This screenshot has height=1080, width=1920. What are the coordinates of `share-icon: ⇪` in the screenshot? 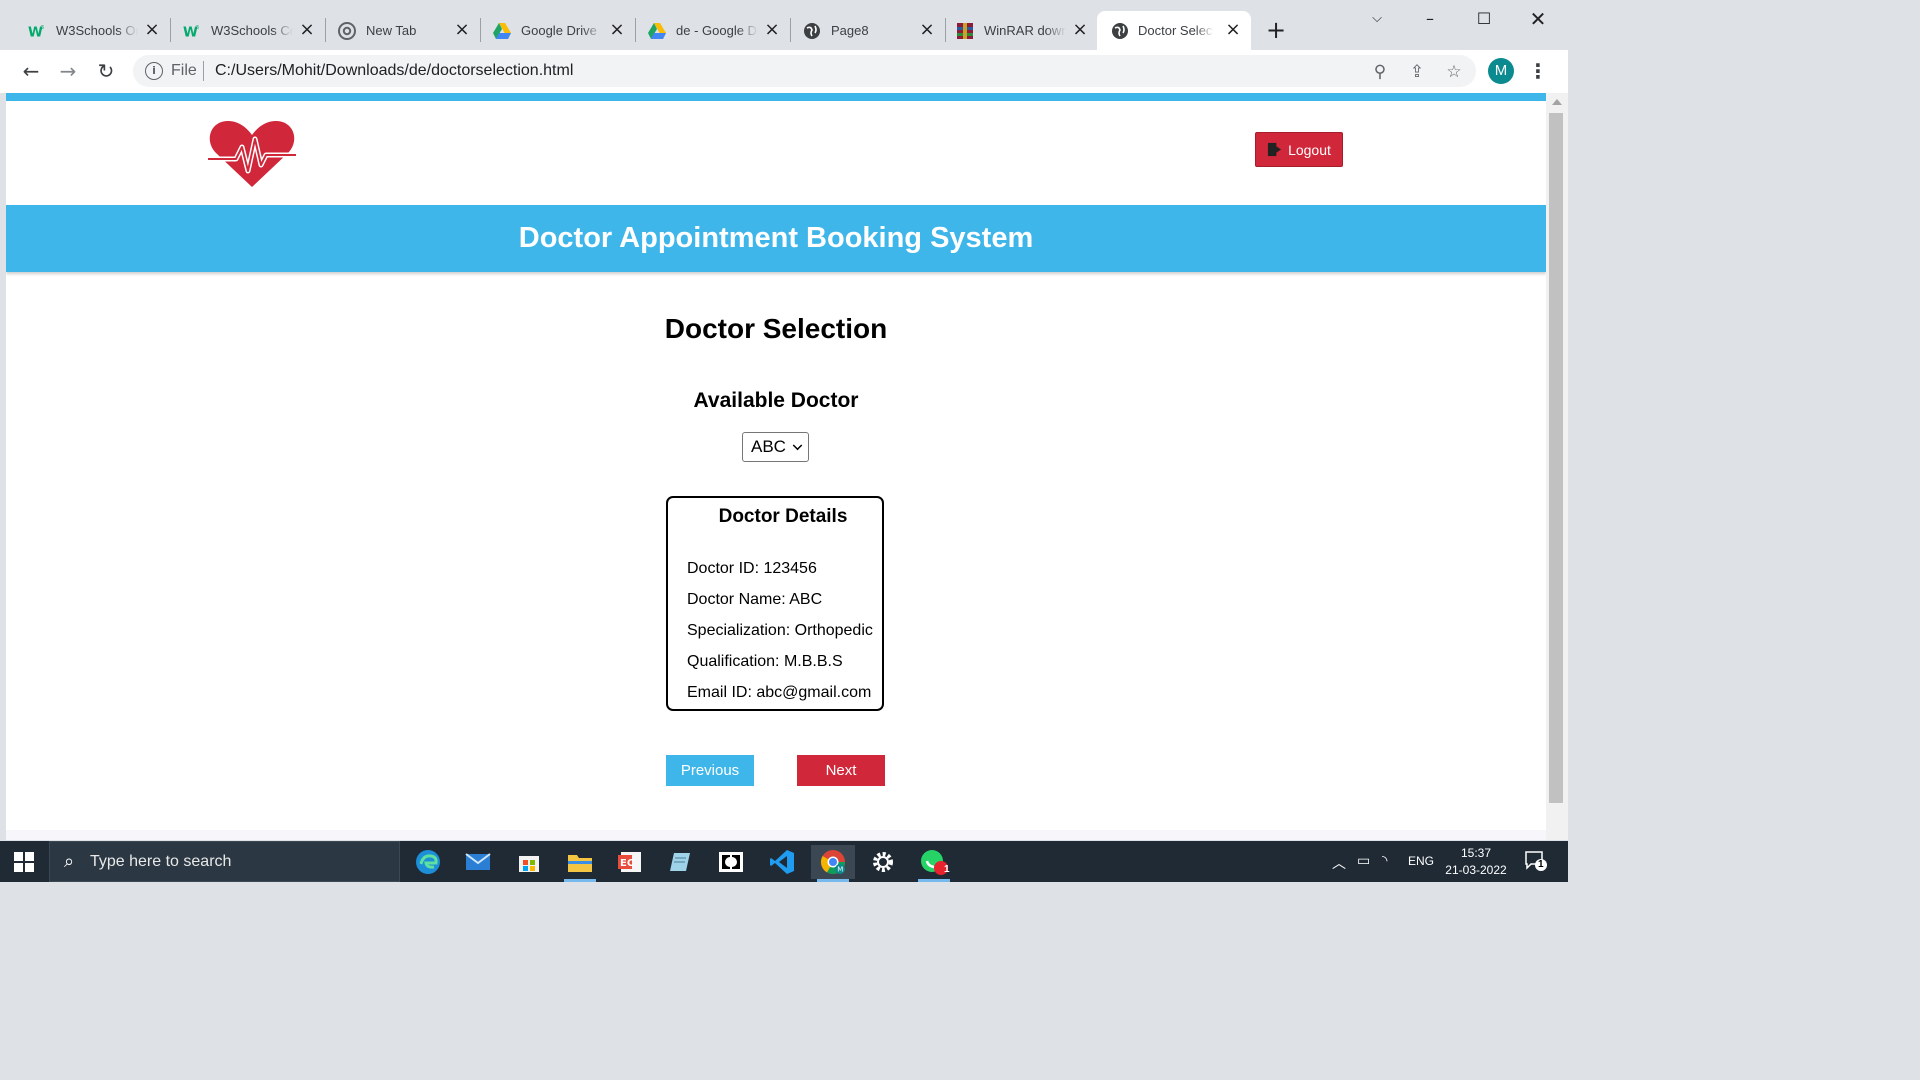 It's located at (1417, 72).